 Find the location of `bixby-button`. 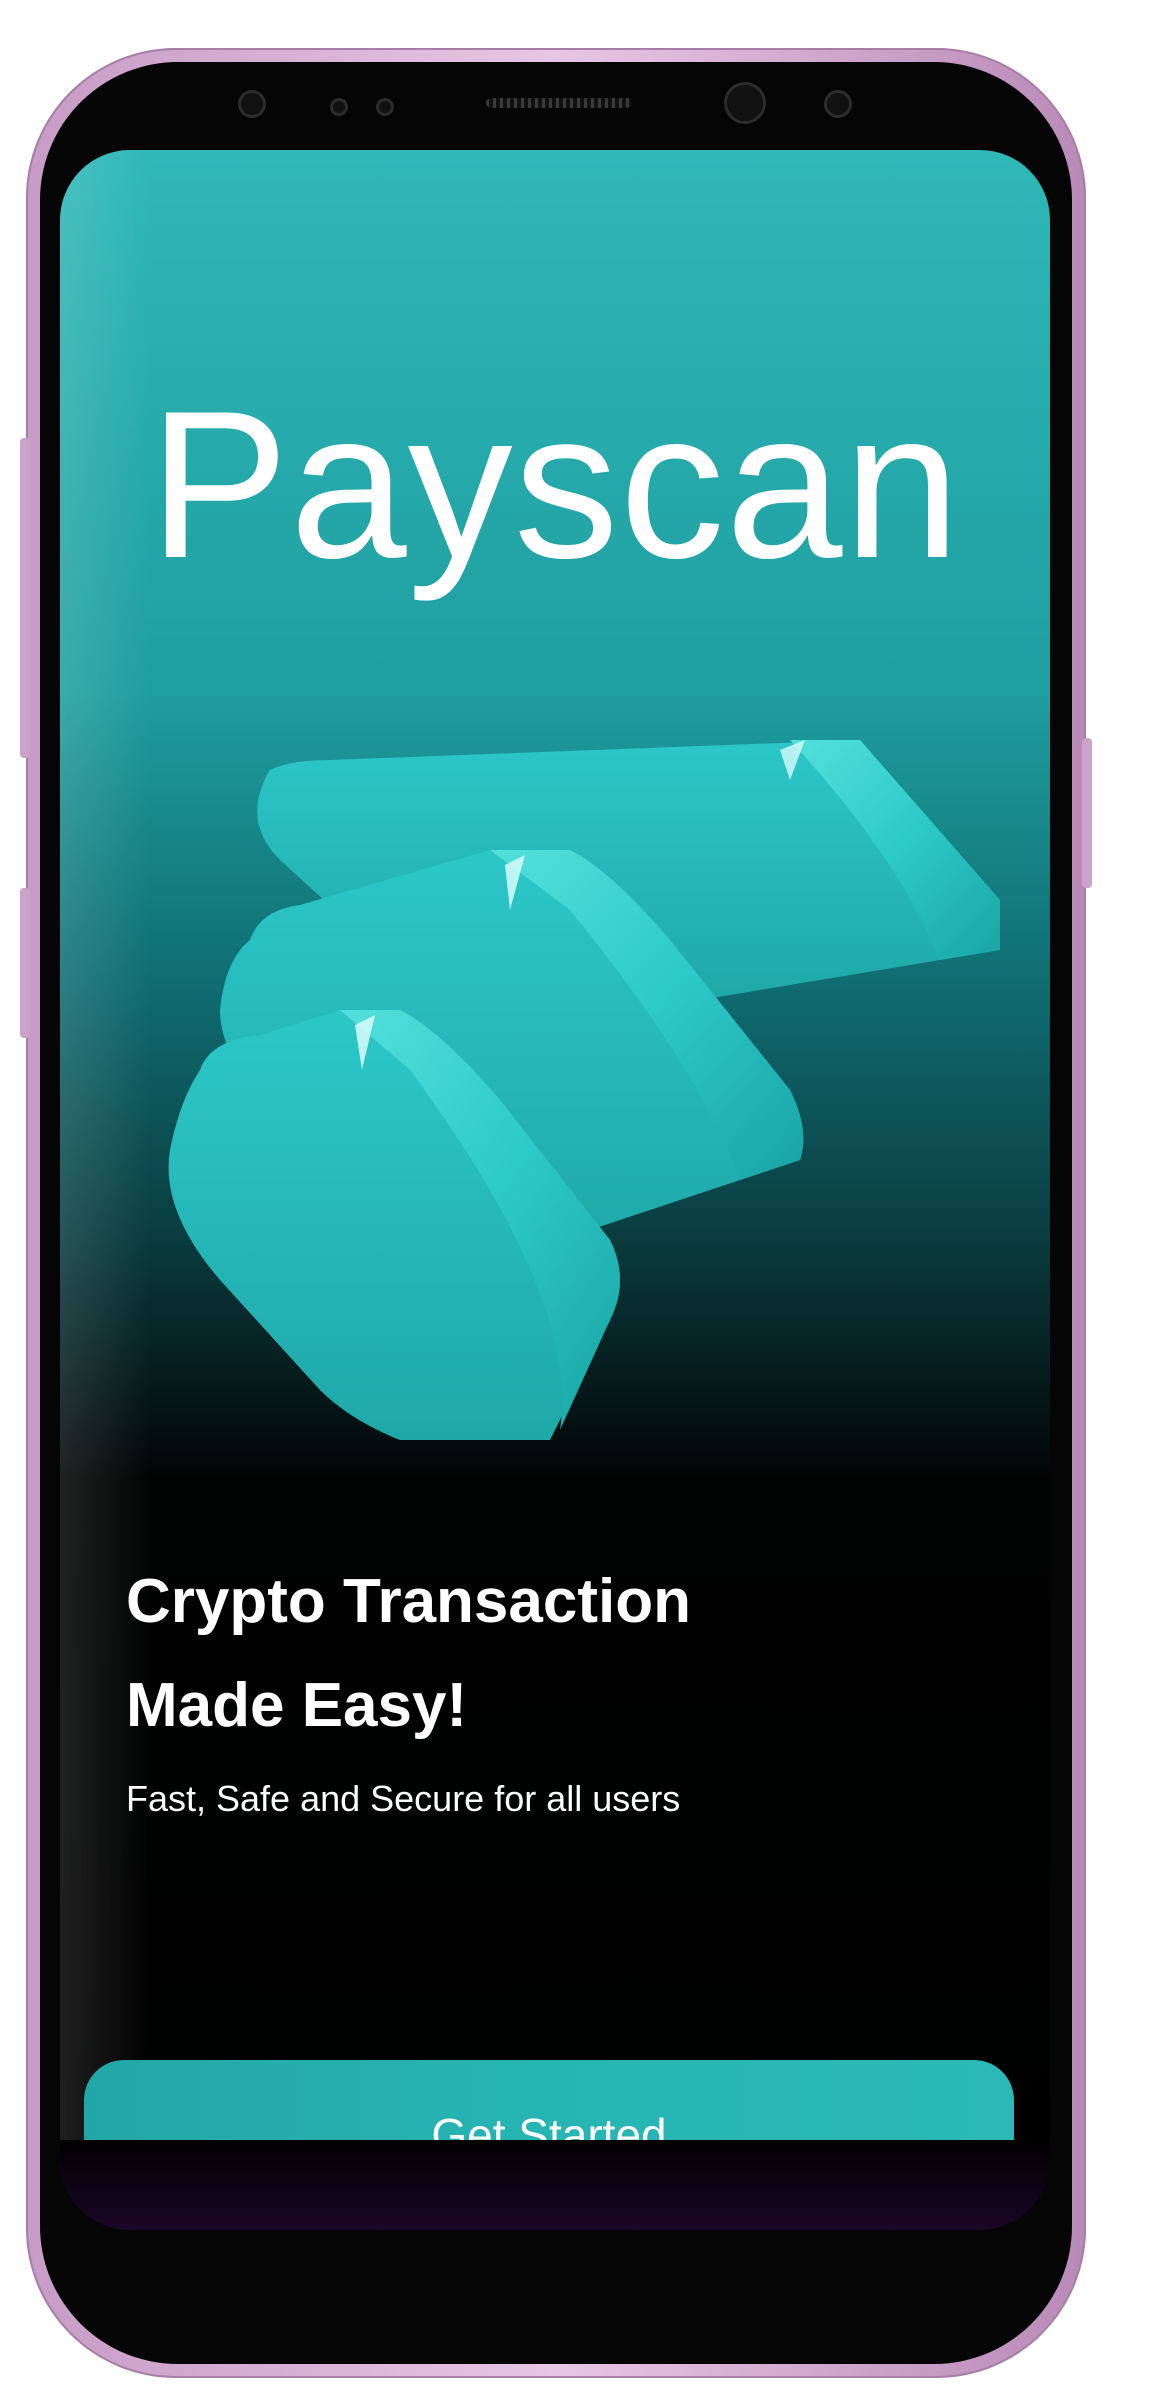

bixby-button is located at coordinates (25, 963).